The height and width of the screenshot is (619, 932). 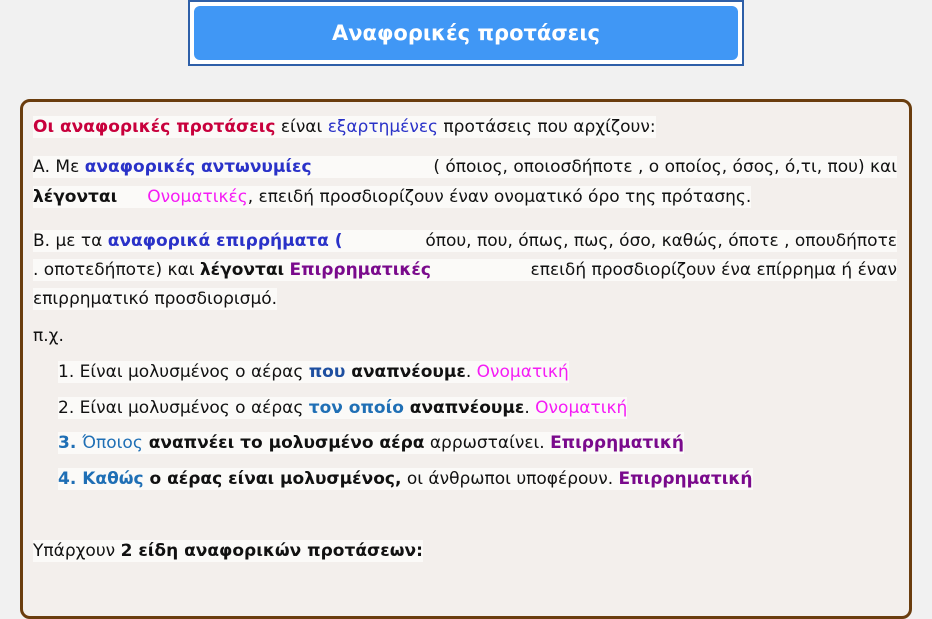 What do you see at coordinates (77, 551) in the screenshot?
I see `summary-text-1: Υπάρχουν` at bounding box center [77, 551].